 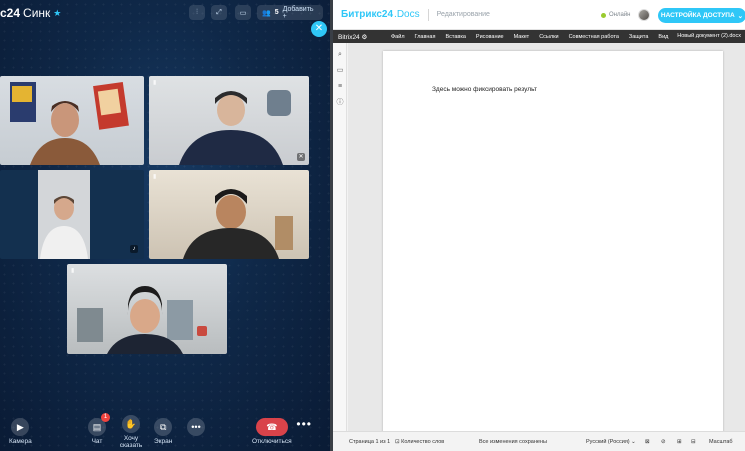 What do you see at coordinates (131, 442) in the screenshot?
I see `raise-hand-label: Хочу сказать` at bounding box center [131, 442].